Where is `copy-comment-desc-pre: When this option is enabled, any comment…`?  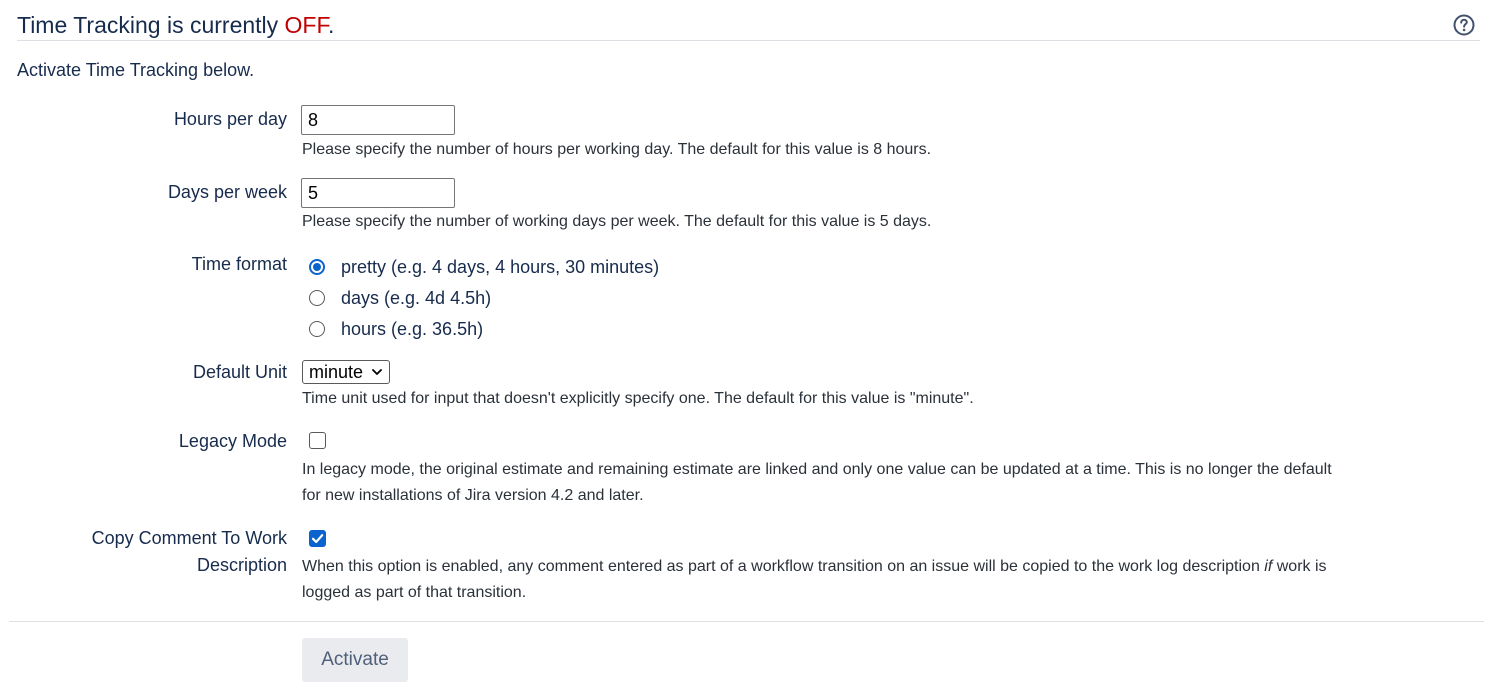 copy-comment-desc-pre: When this option is enabled, any comment… is located at coordinates (783, 566).